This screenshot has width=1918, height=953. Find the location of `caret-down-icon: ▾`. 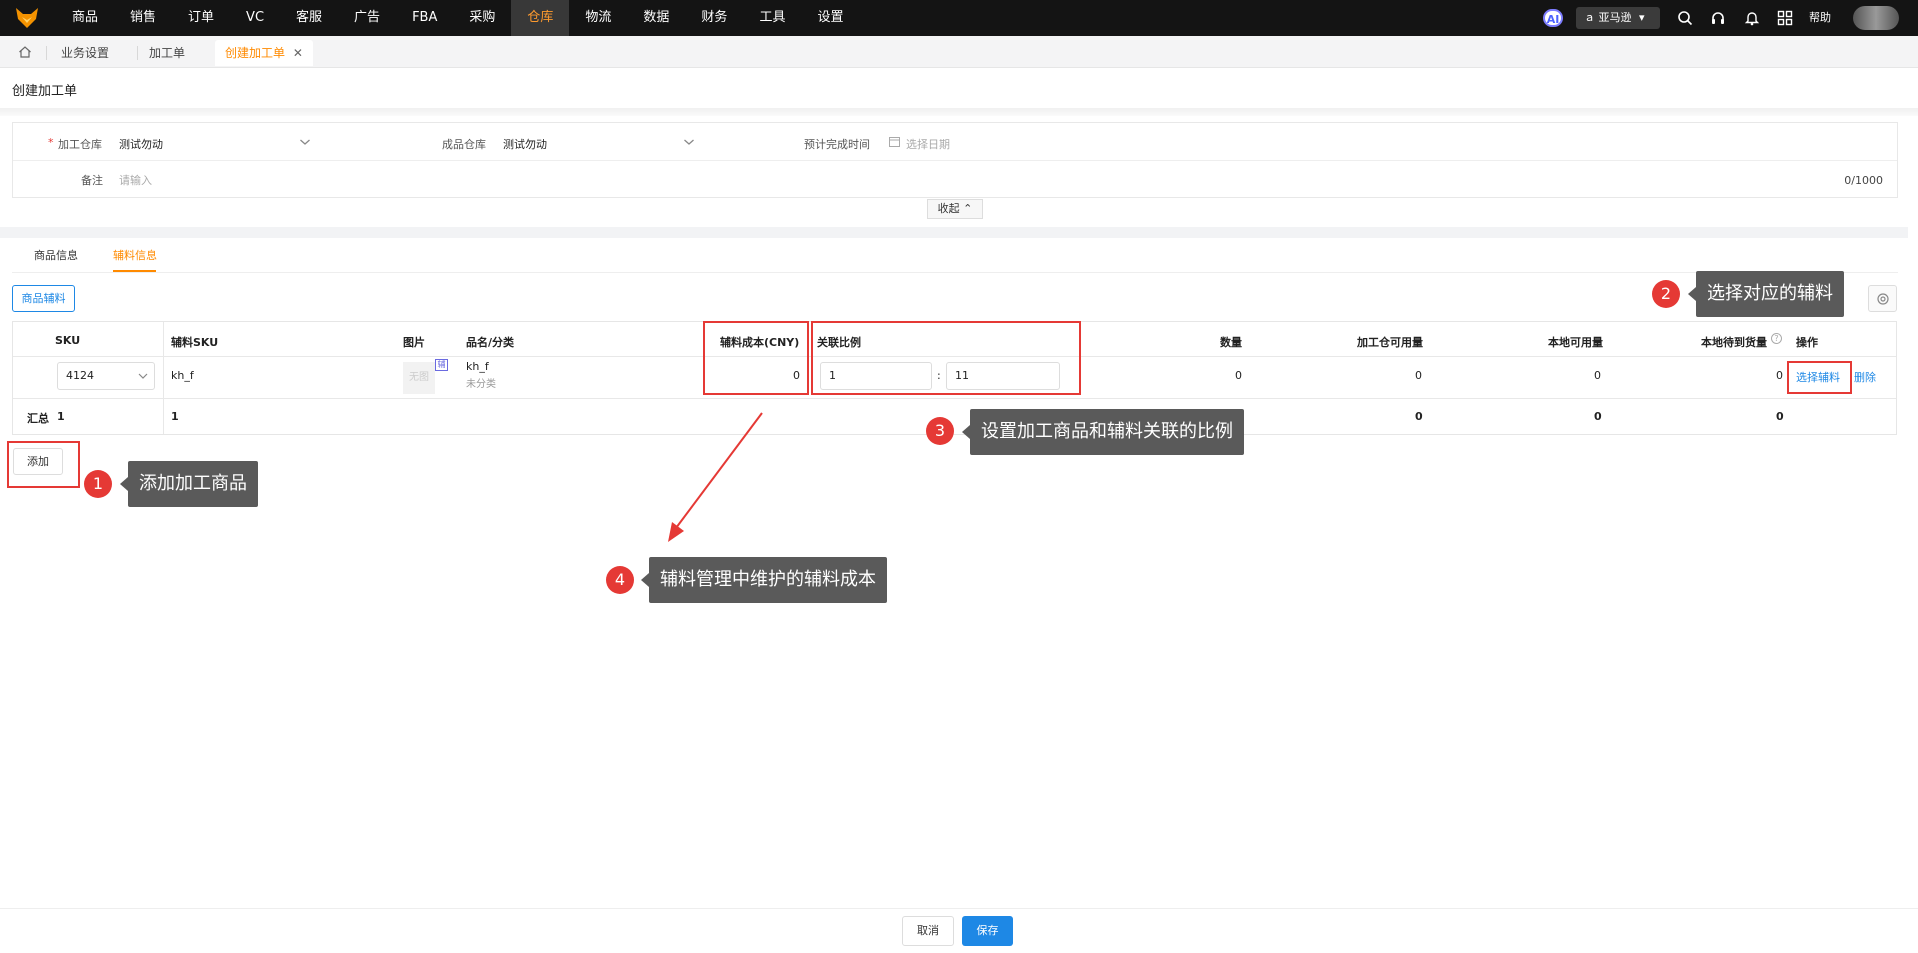

caret-down-icon: ▾ is located at coordinates (1642, 17).